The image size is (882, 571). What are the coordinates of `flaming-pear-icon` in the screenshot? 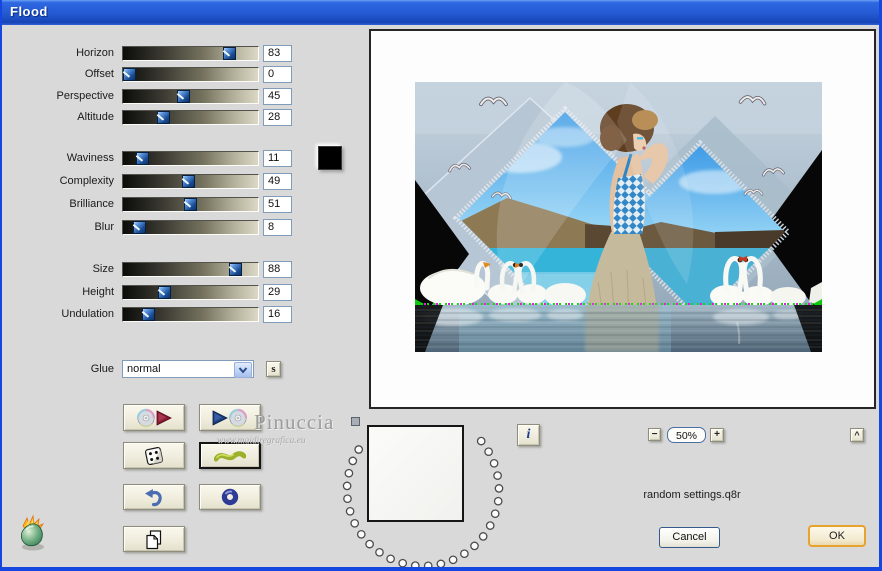 It's located at (32, 534).